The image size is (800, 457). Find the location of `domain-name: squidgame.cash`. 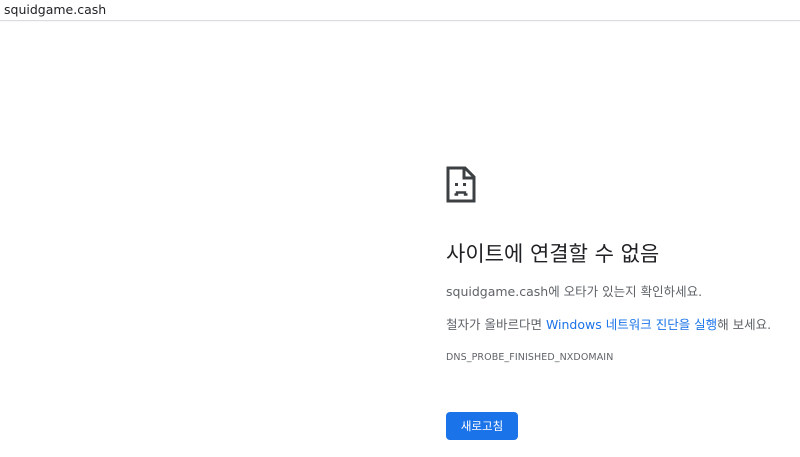

domain-name: squidgame.cash is located at coordinates (497, 291).